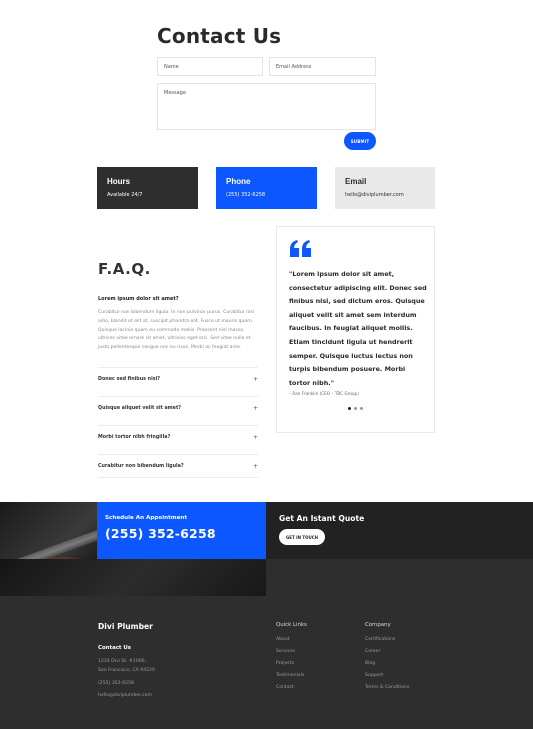 This screenshot has height=729, width=533. What do you see at coordinates (181, 533) in the screenshot?
I see `schedule-phone: (255) 352-6258` at bounding box center [181, 533].